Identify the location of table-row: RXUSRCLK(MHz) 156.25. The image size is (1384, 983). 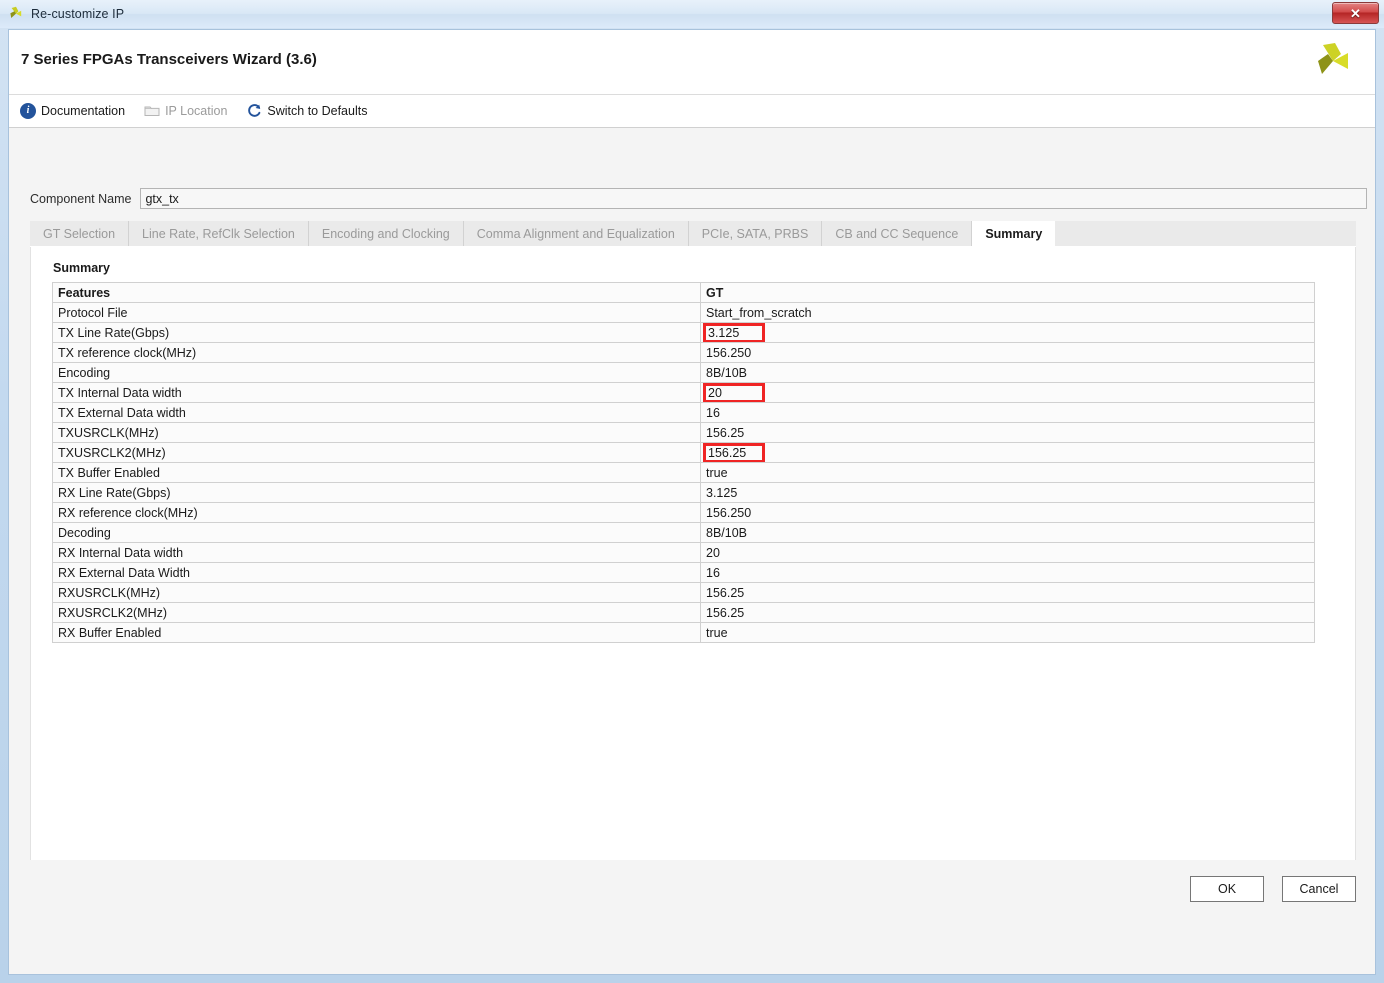
(683, 592).